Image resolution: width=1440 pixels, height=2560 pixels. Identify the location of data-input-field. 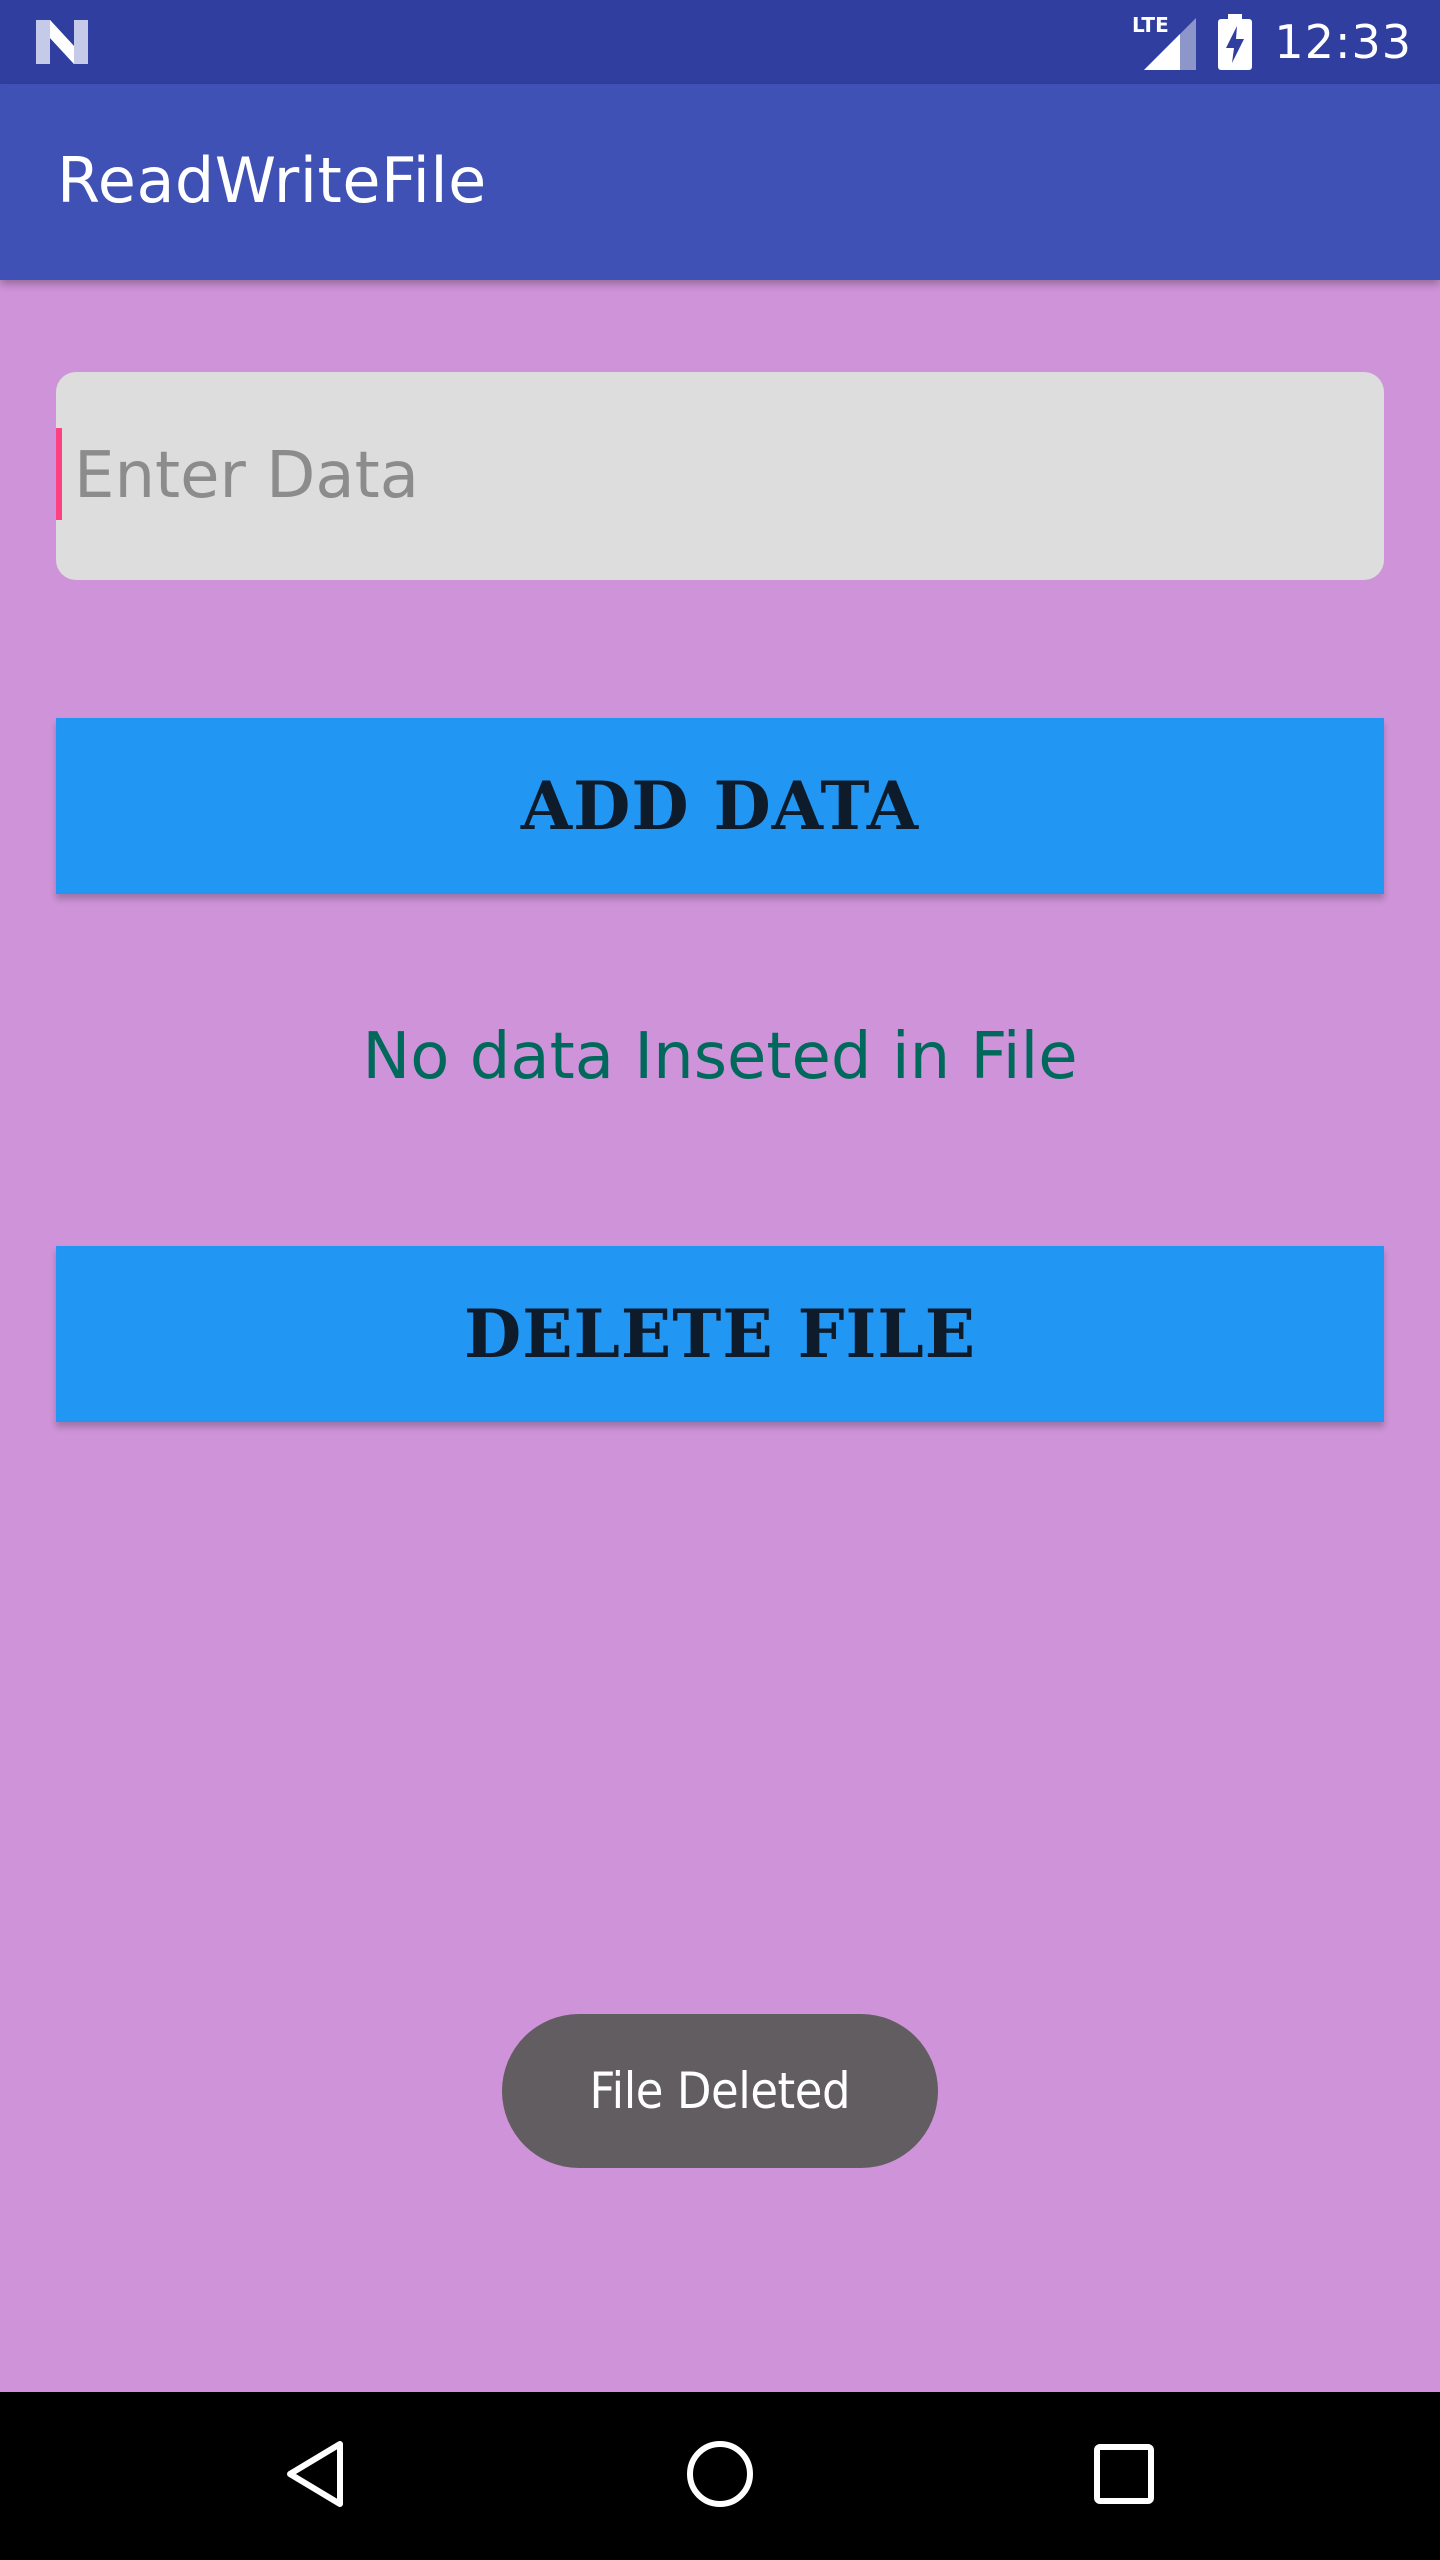
(720, 476).